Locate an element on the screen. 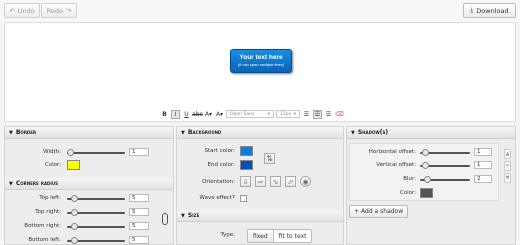  orientation-diagonal-down-icon: ⬂ is located at coordinates (275, 181).